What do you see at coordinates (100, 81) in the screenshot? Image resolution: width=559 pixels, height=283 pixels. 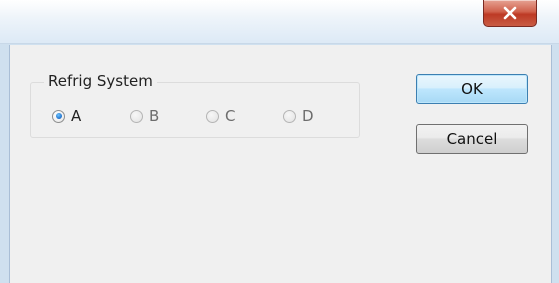 I see `groupbox-label: Refrig System` at bounding box center [100, 81].